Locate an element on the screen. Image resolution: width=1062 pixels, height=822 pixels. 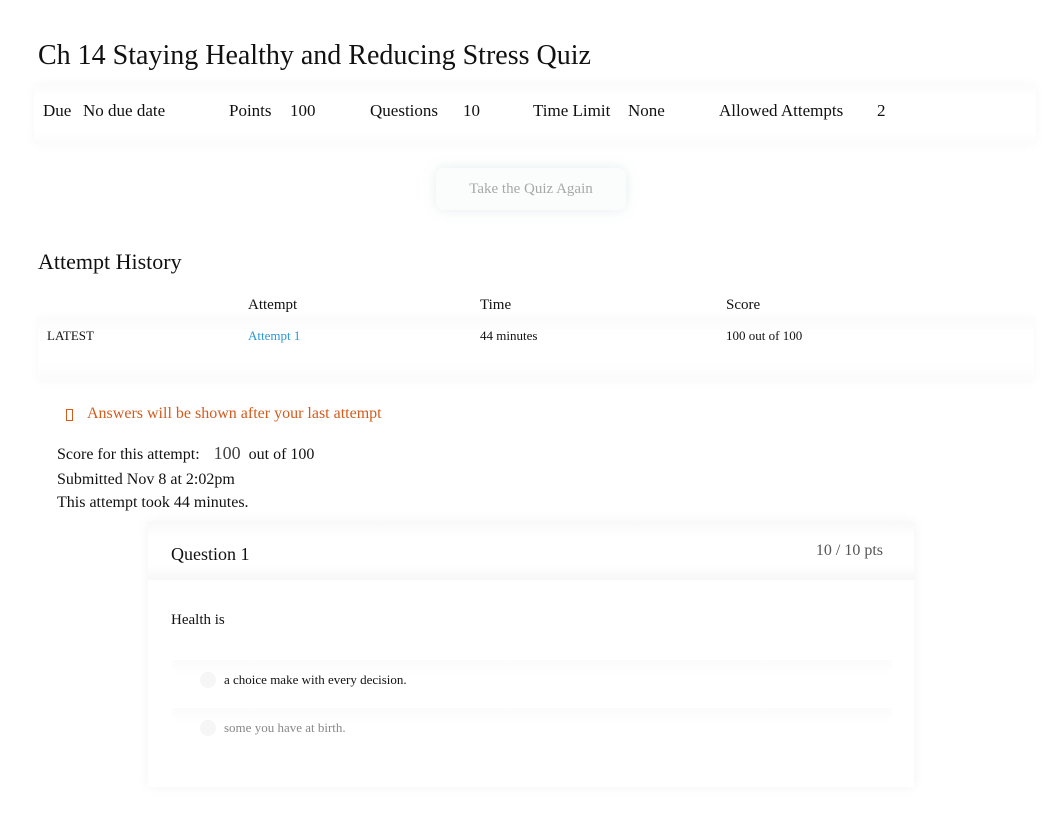
question-title: Question 1 is located at coordinates (210, 554).